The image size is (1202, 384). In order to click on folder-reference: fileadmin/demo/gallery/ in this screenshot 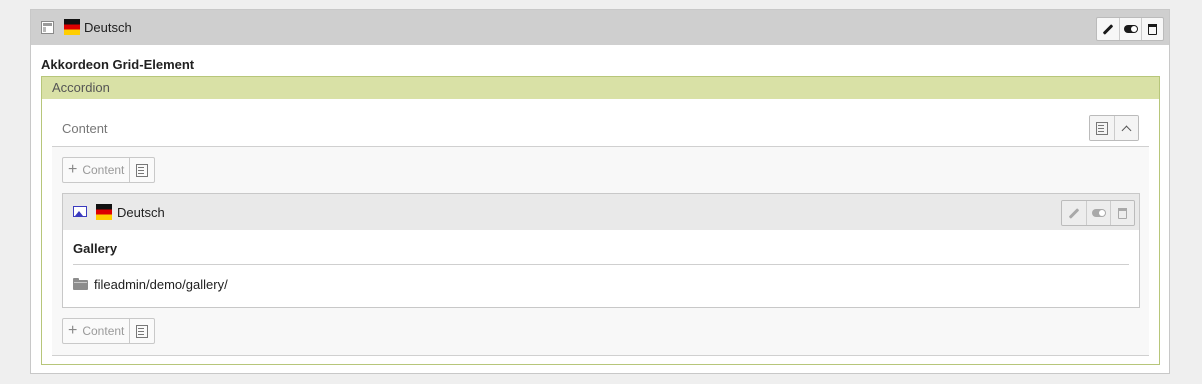, I will do `click(150, 284)`.